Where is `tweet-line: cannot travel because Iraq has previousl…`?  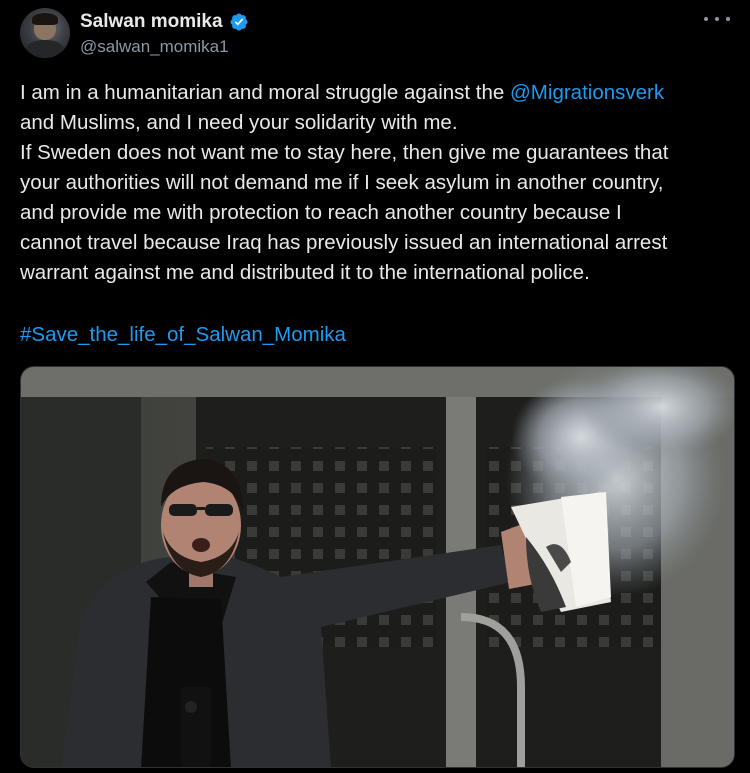 tweet-line: cannot travel because Iraq has previousl… is located at coordinates (344, 242).